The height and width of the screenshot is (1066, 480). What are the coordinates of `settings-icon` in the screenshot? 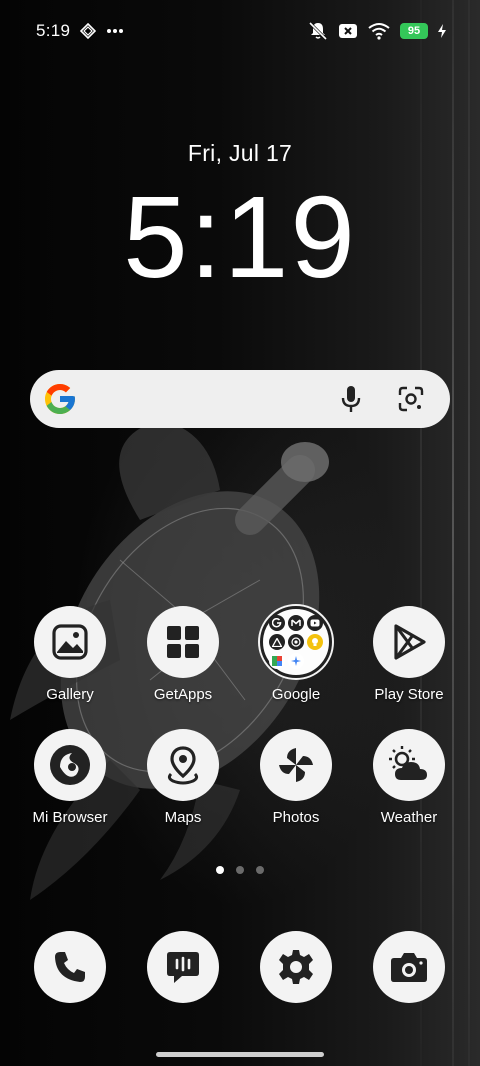 It's located at (296, 967).